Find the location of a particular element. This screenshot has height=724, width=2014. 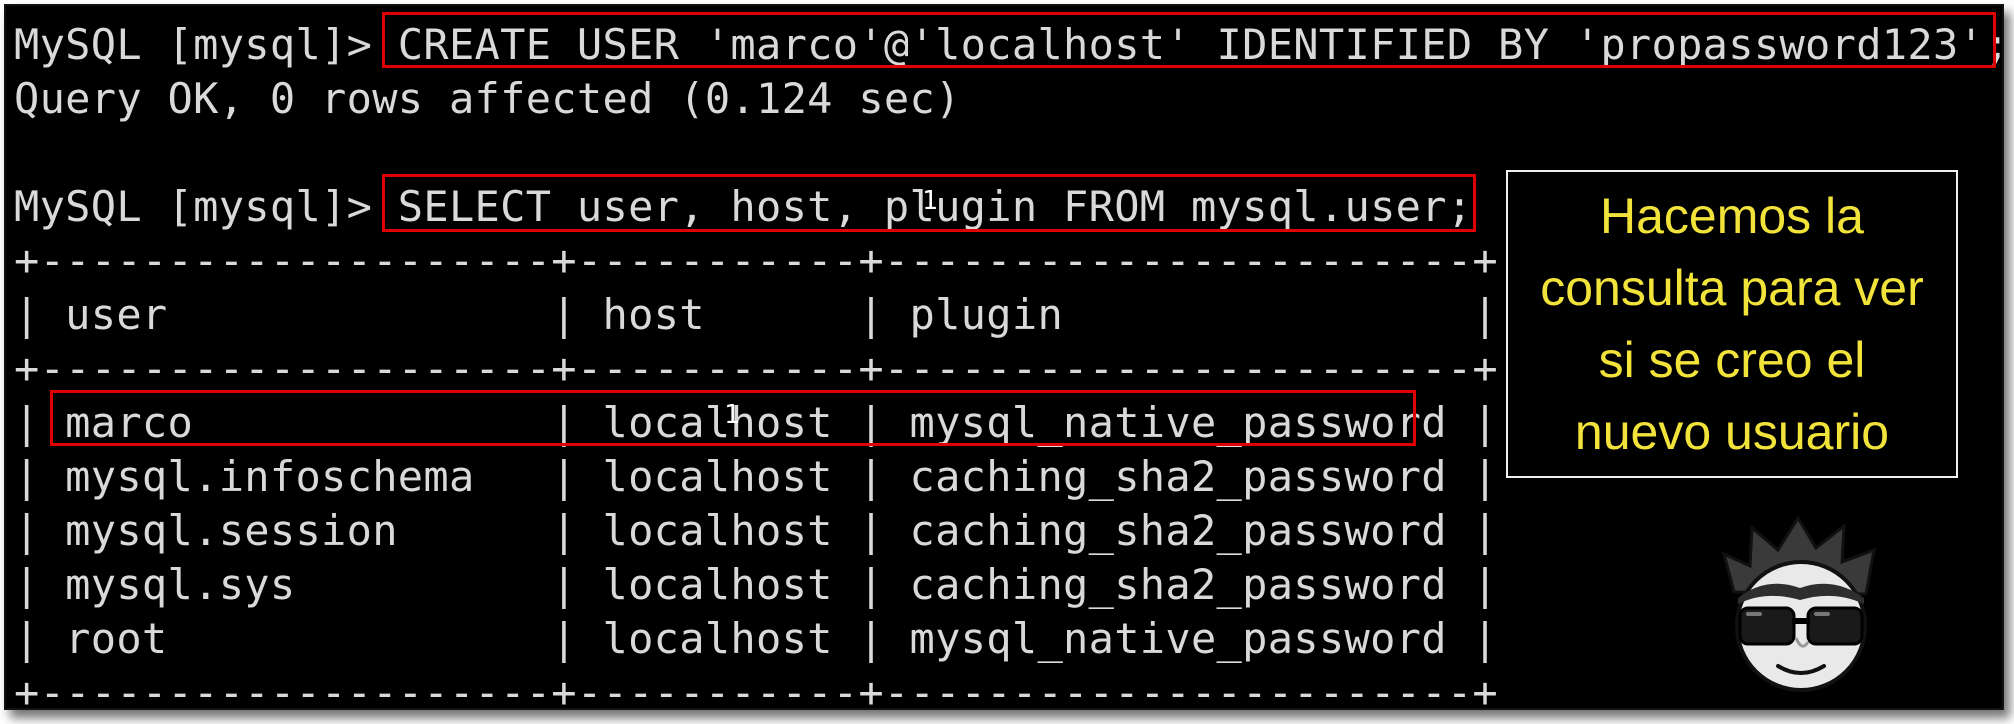

highlight-create-user-command is located at coordinates (1189, 40).